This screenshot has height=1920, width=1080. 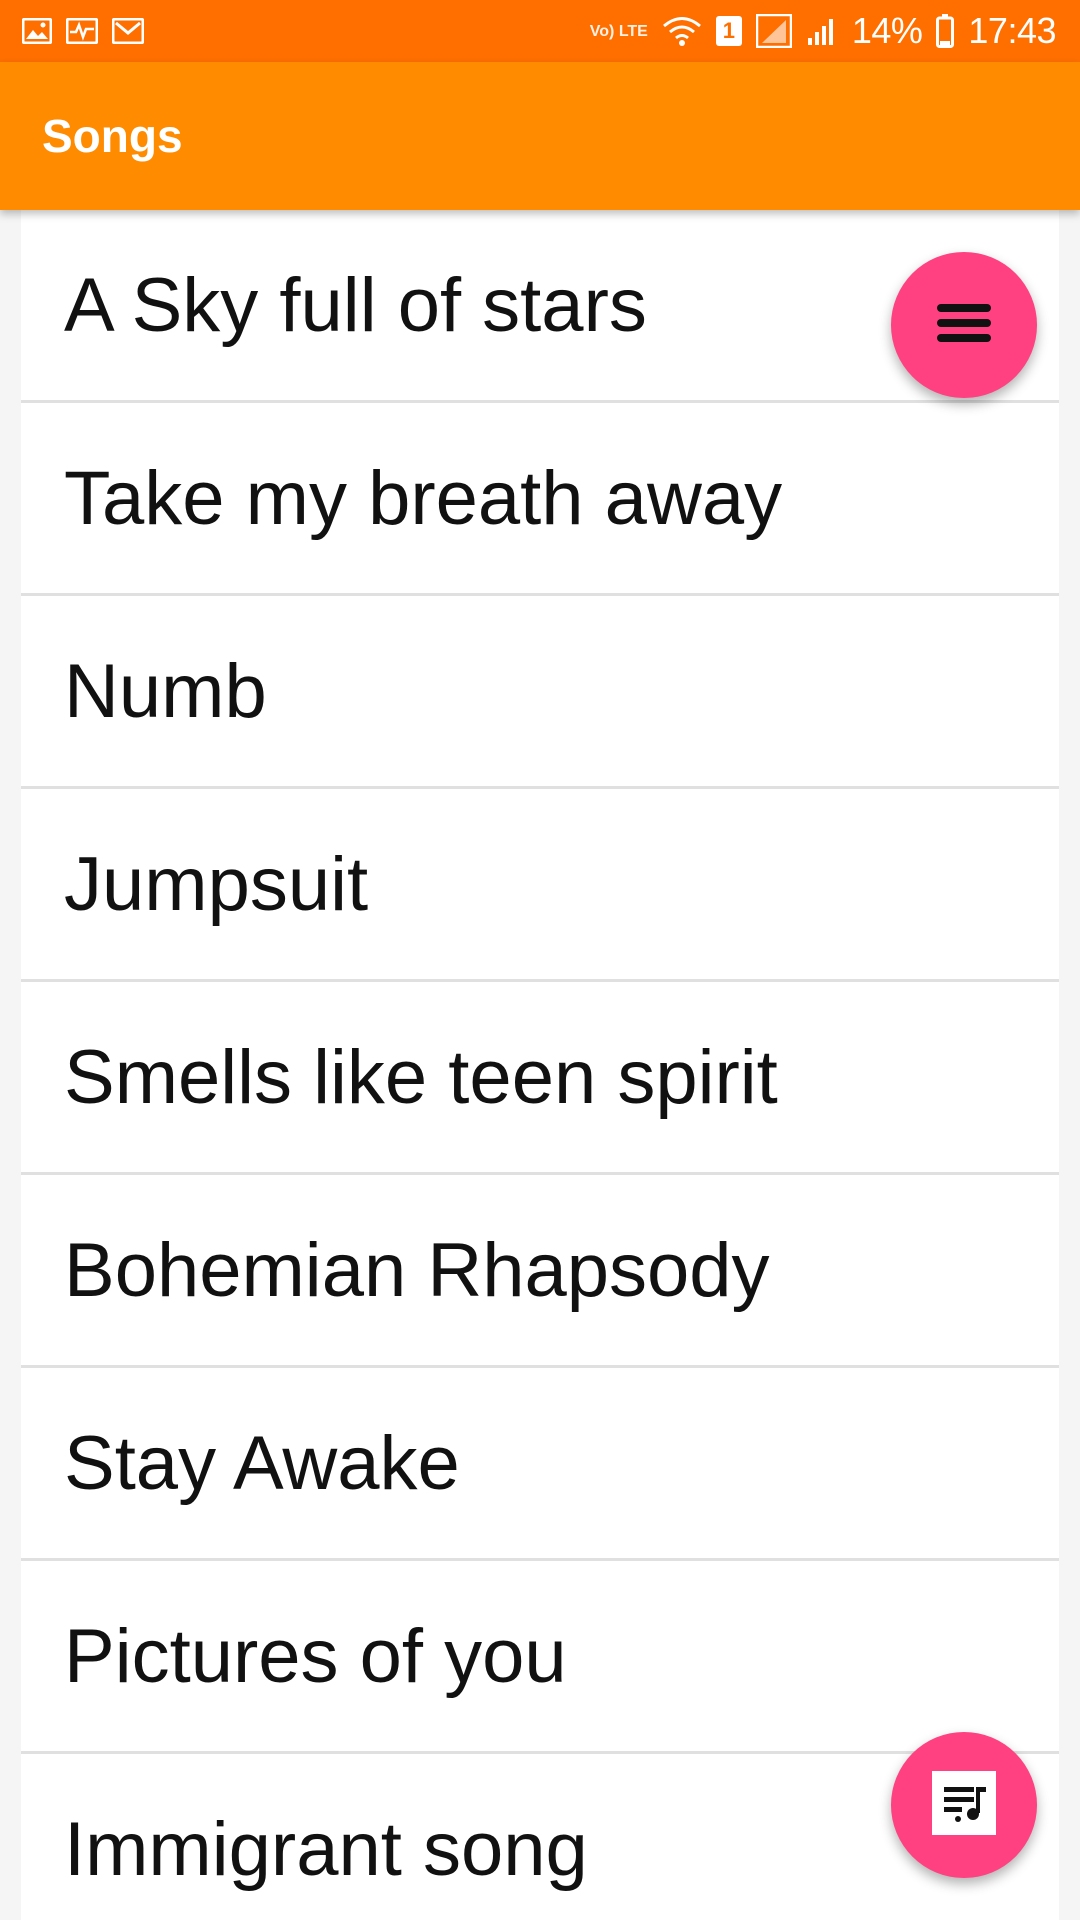 I want to click on sim-icon: 1, so click(x=728, y=31).